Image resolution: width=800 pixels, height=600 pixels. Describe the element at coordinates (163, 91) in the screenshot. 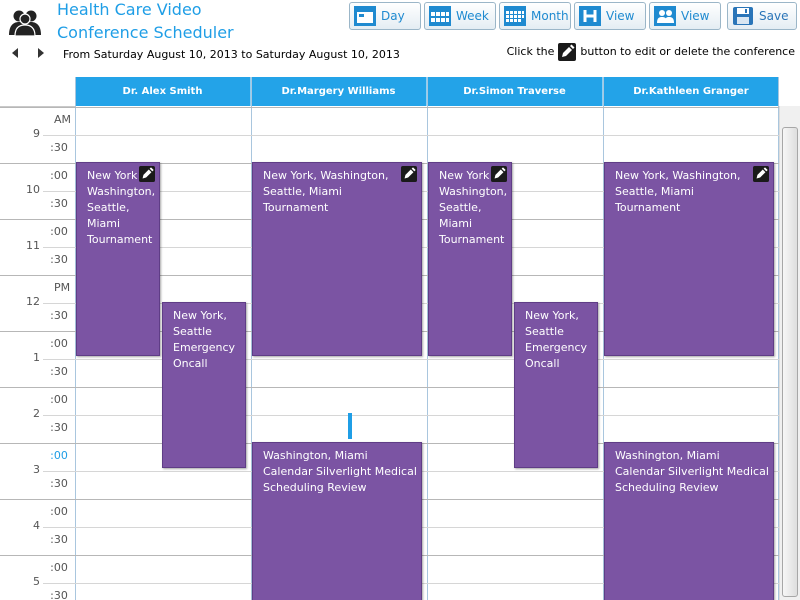

I see `resource-header-alex-smith: Dr. Alex Smith` at that location.